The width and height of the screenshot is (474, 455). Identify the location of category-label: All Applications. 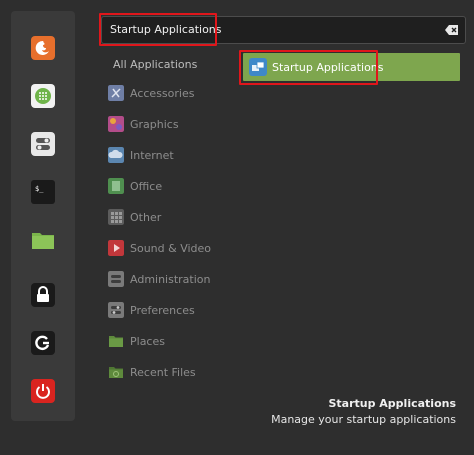
(155, 64).